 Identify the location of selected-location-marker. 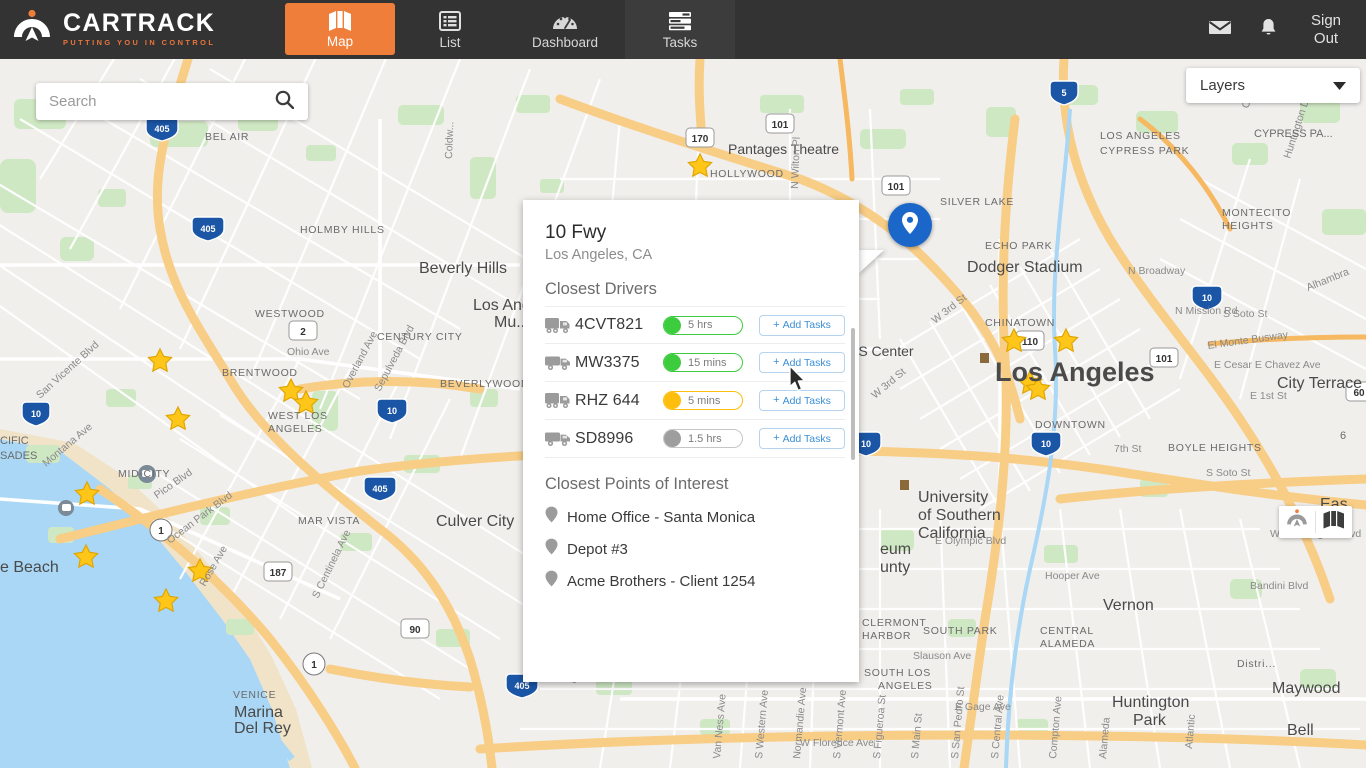
(910, 225).